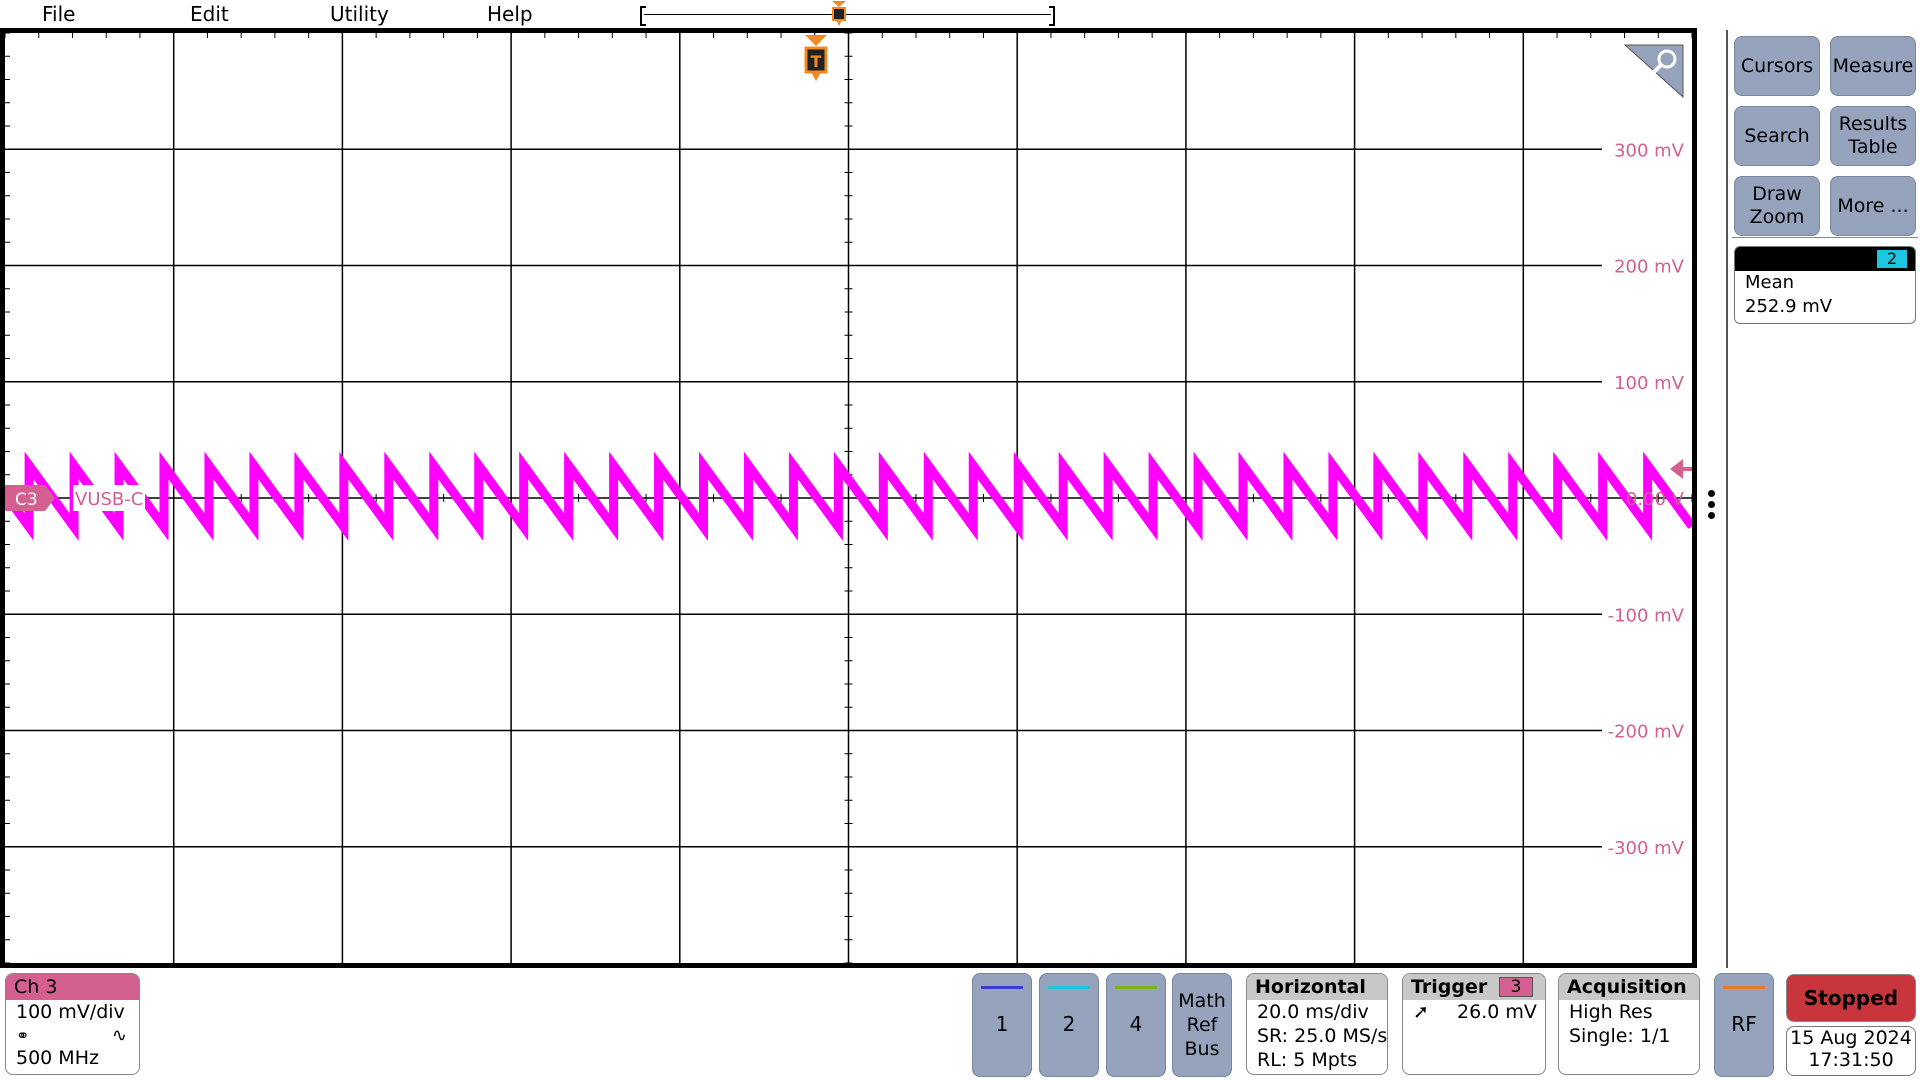 This screenshot has width=1920, height=1080. Describe the element at coordinates (23, 1035) in the screenshot. I see `probe-icon: ⚭` at that location.